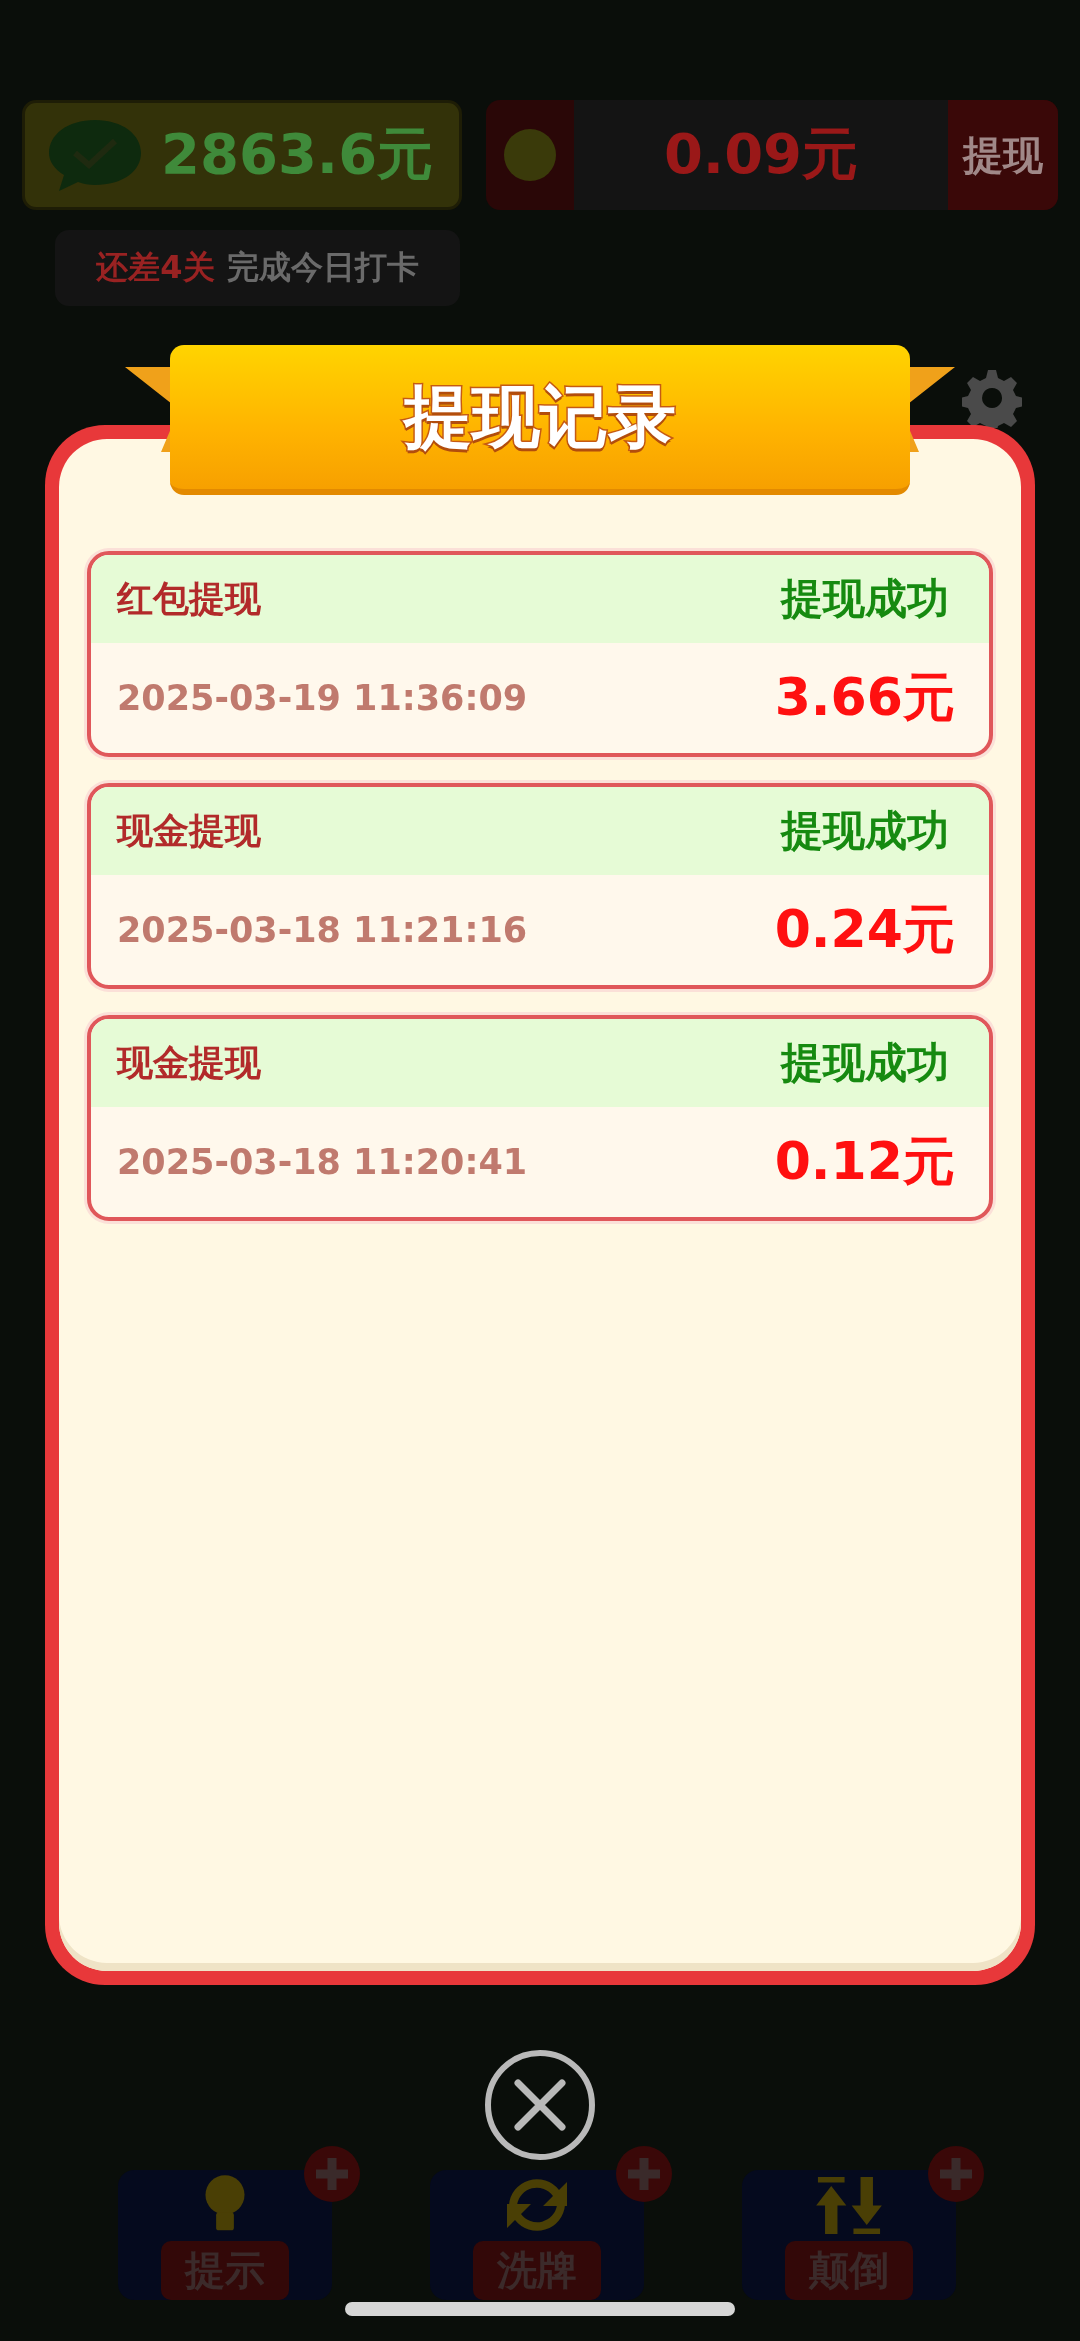  I want to click on timestamp: 2025-03-18 11:20:41, so click(322, 1162).